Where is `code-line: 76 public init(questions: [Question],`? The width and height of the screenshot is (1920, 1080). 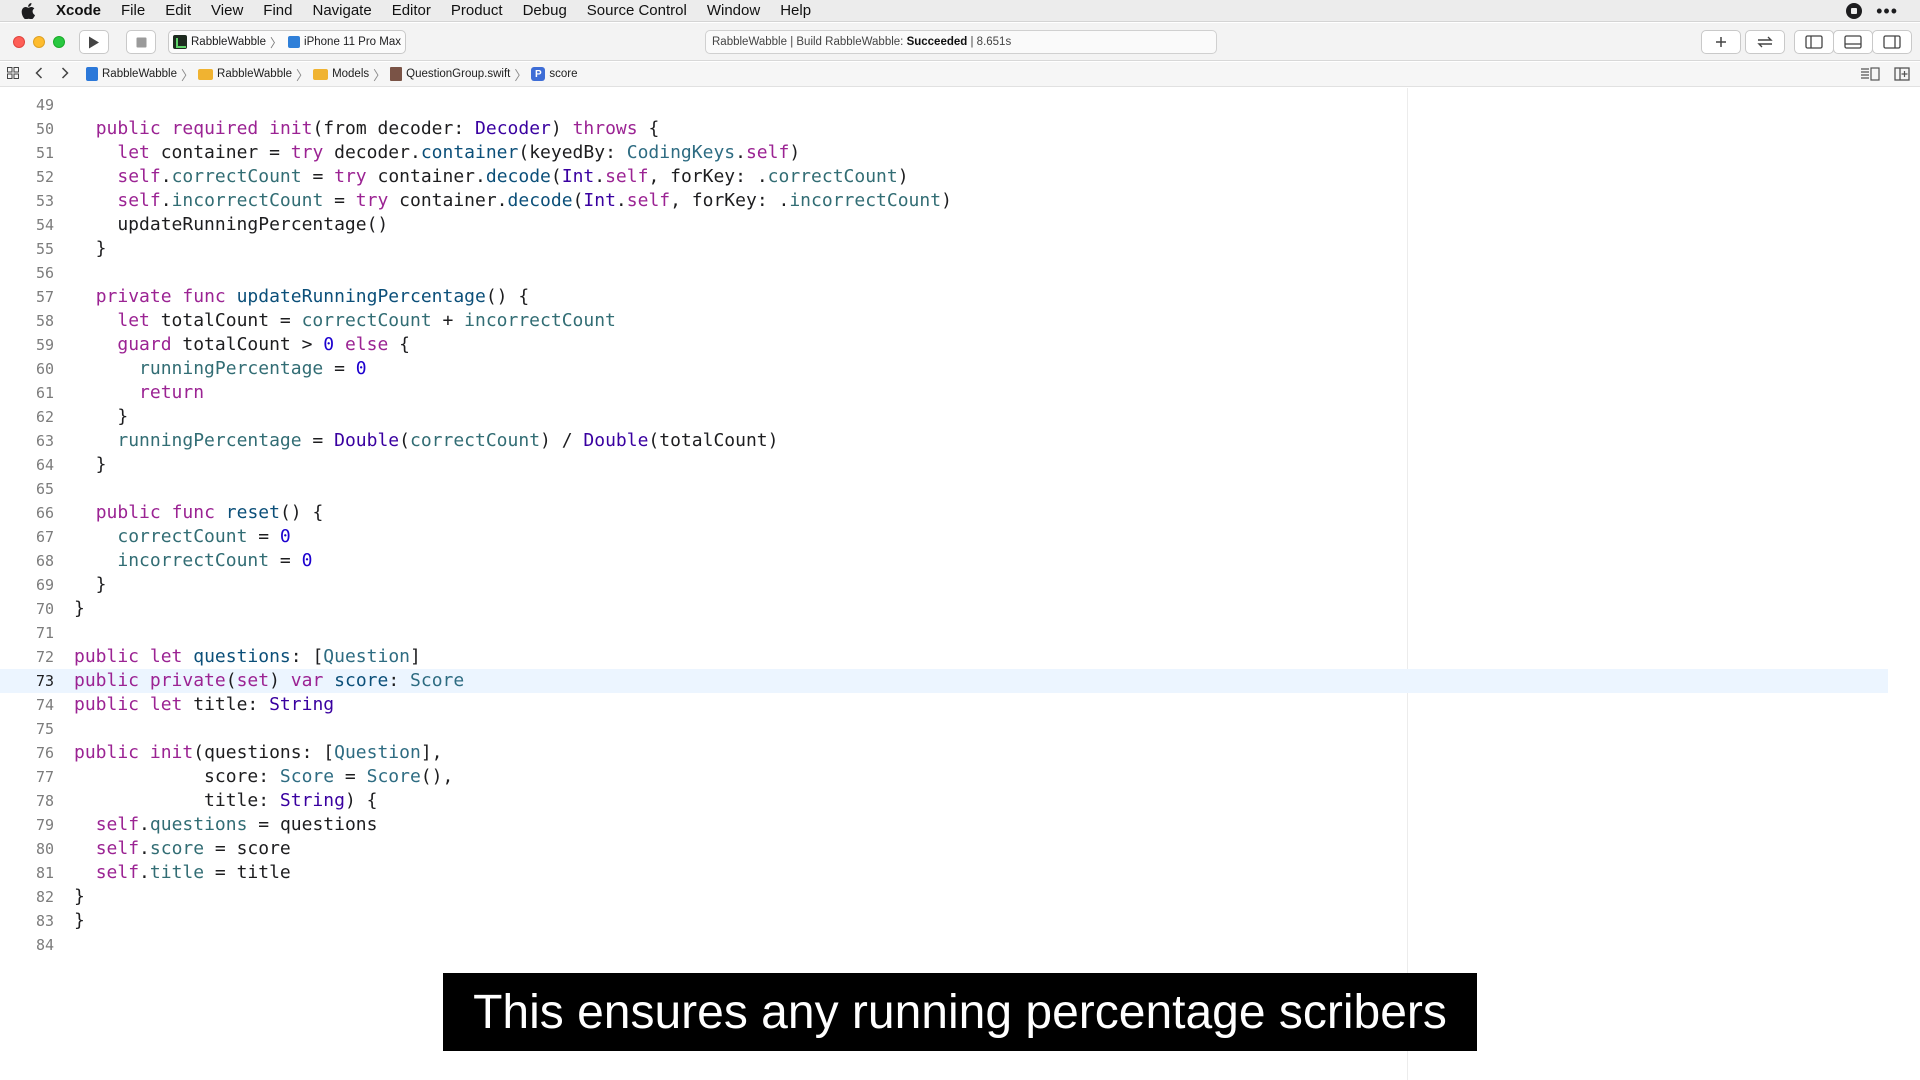
code-line: 76 public init(questions: [Question], is located at coordinates (944, 753).